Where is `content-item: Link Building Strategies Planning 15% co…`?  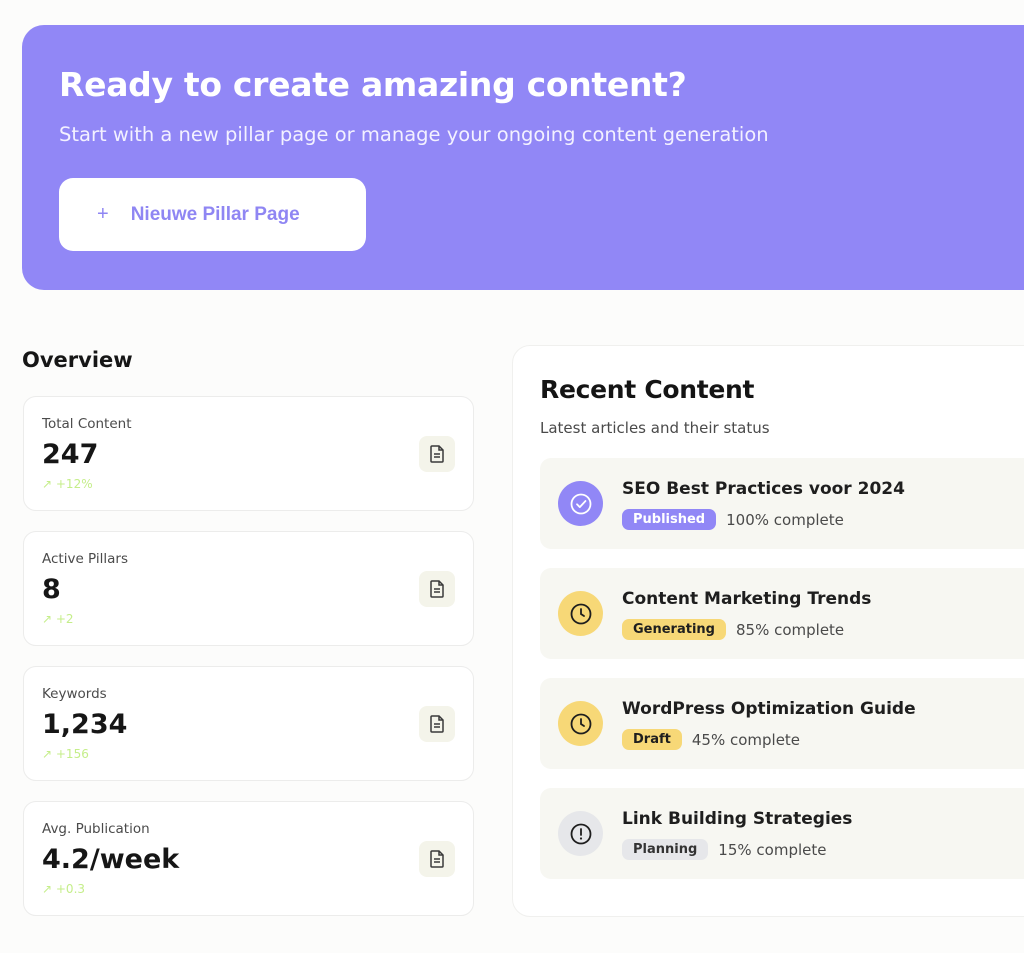 content-item: Link Building Strategies Planning 15% co… is located at coordinates (782, 833).